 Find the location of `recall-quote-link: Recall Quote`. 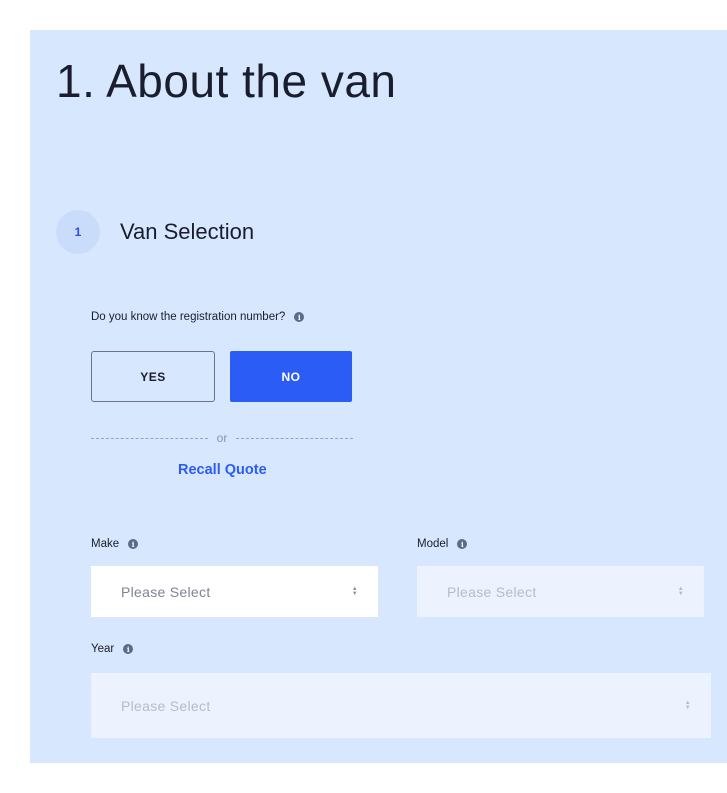

recall-quote-link: Recall Quote is located at coordinates (222, 470).